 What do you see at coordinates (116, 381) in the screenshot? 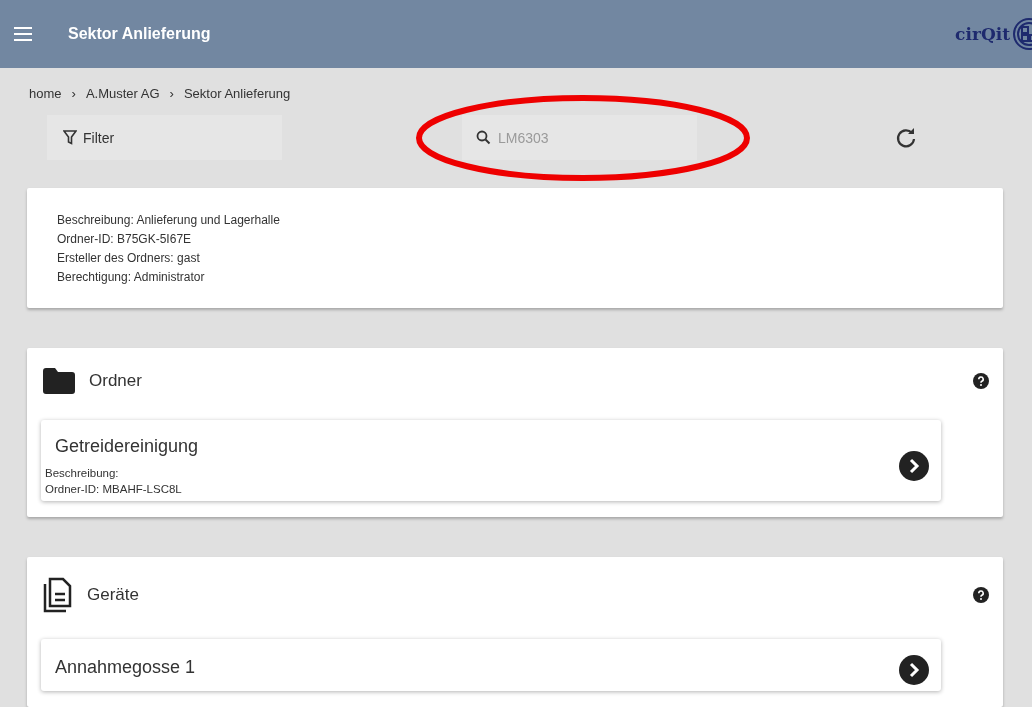
I see `section-title: Ordner` at bounding box center [116, 381].